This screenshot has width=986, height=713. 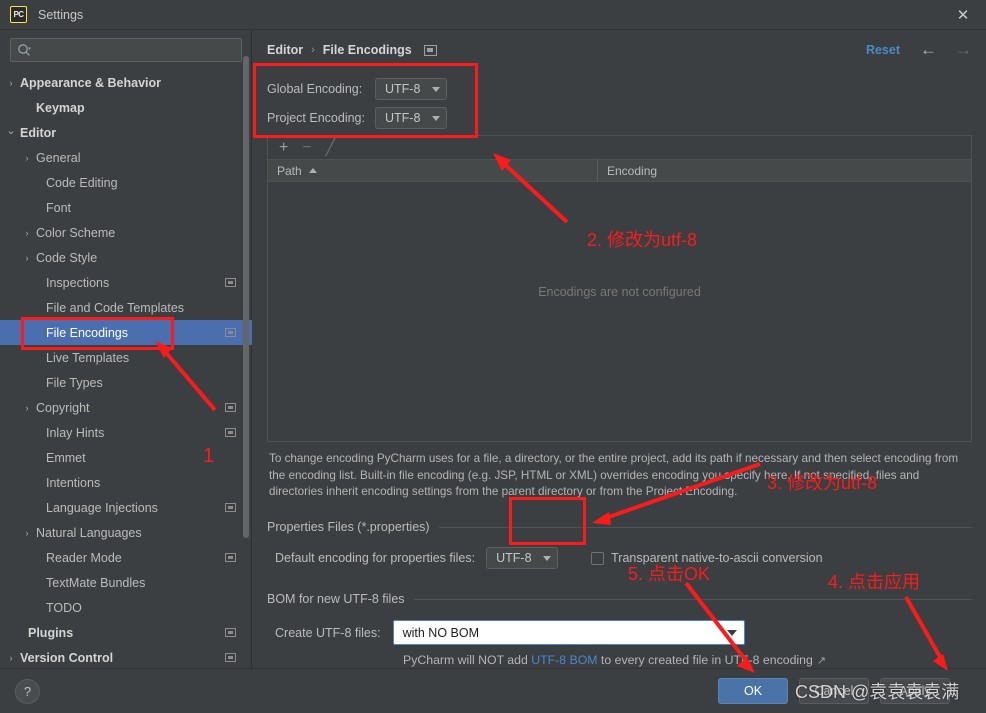 What do you see at coordinates (59, 207) in the screenshot?
I see `sidebar-item-label: Font` at bounding box center [59, 207].